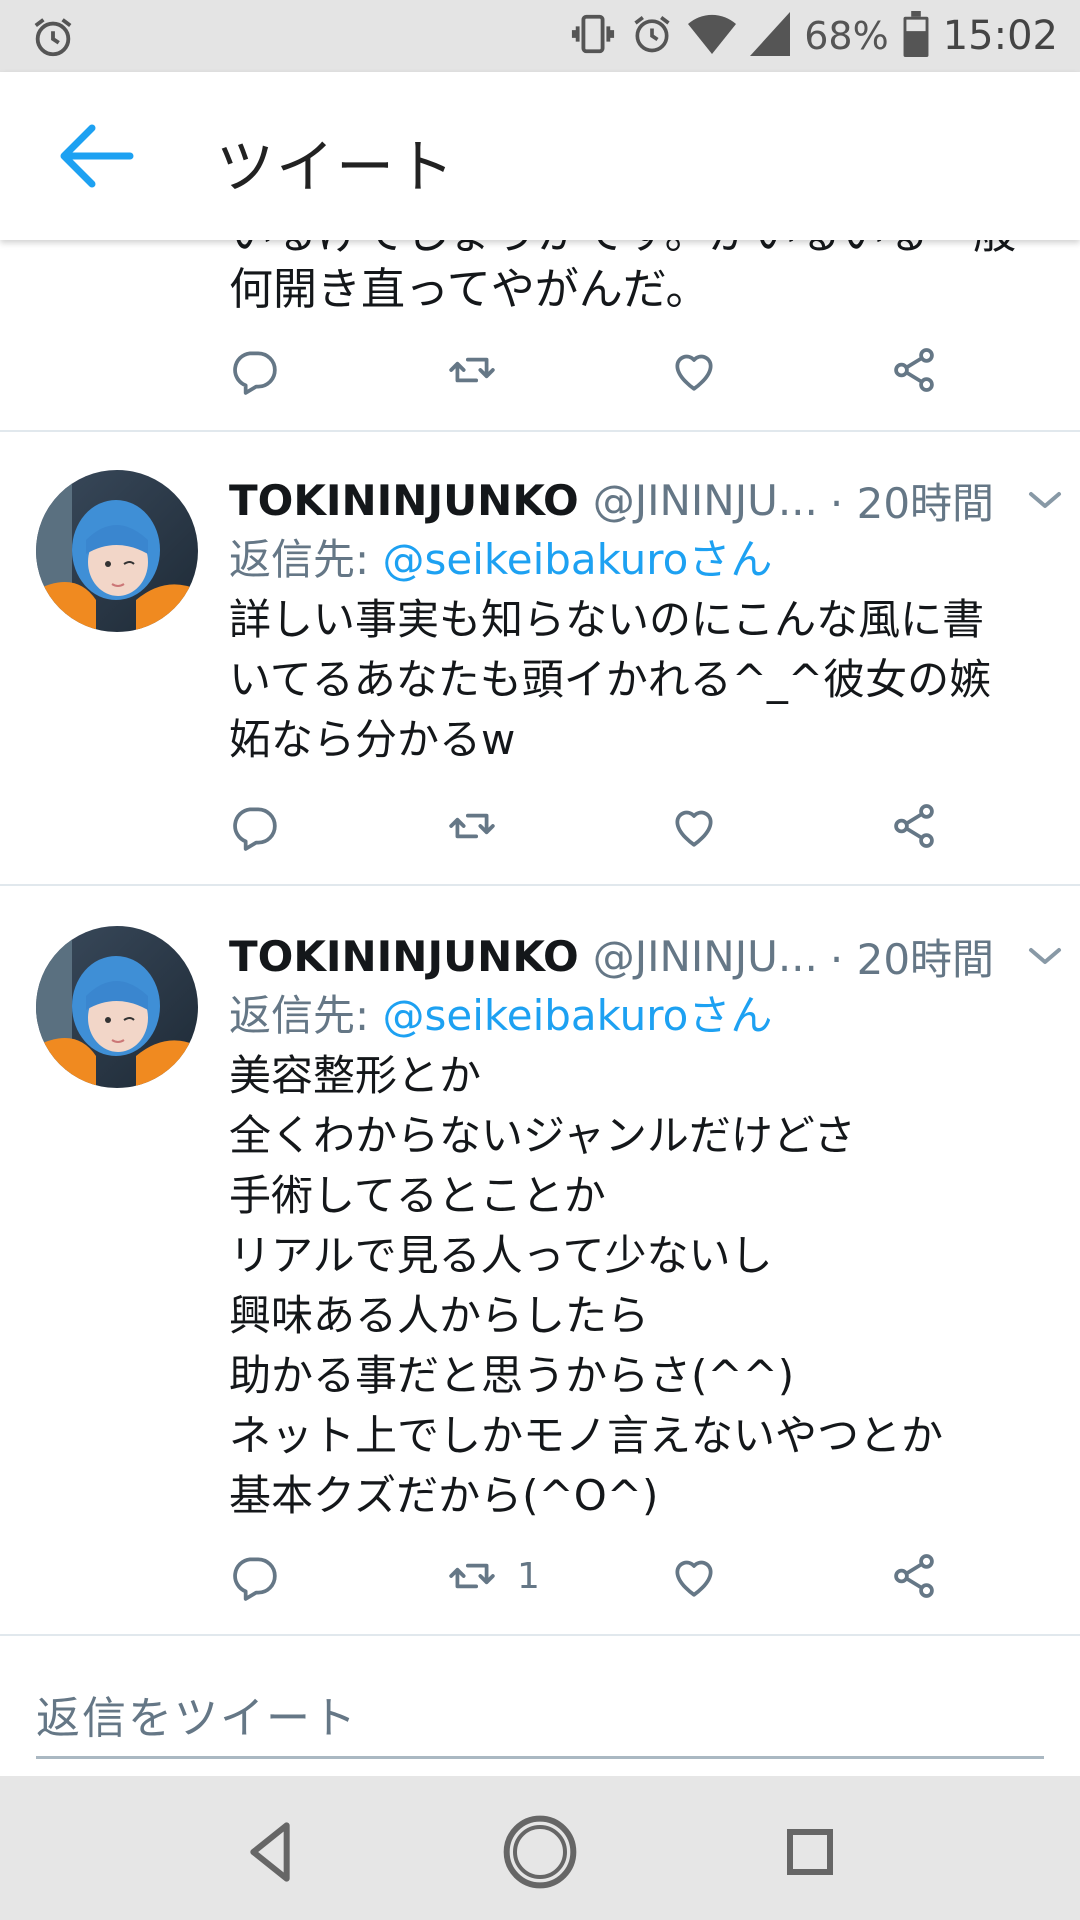 Image resolution: width=1080 pixels, height=1920 pixels. What do you see at coordinates (916, 36) in the screenshot?
I see `battery-icon` at bounding box center [916, 36].